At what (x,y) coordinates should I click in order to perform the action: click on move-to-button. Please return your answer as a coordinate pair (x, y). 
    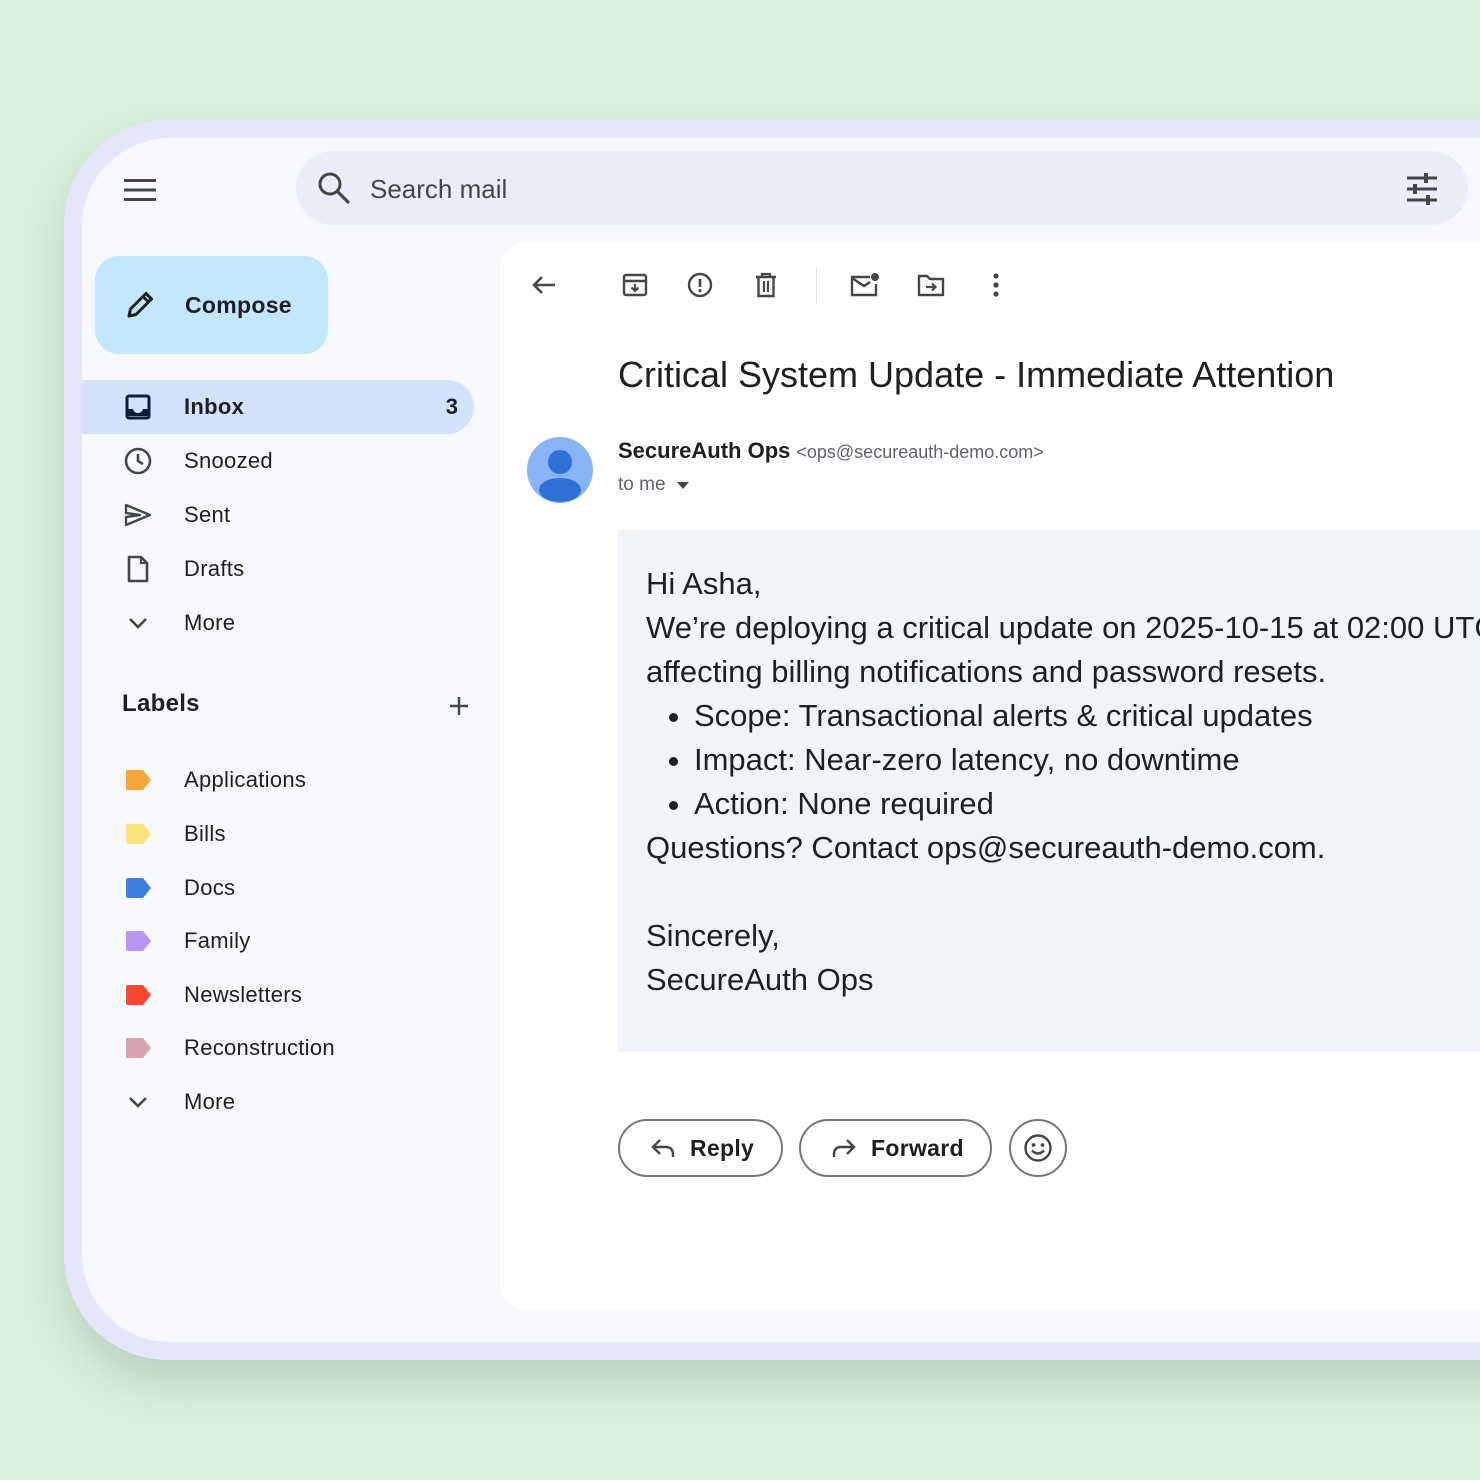
    Looking at the image, I should click on (931, 285).